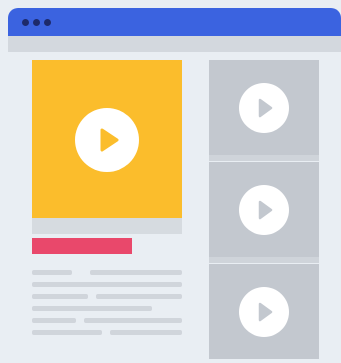 The width and height of the screenshot is (341, 363). What do you see at coordinates (82, 246) in the screenshot?
I see `video-title-highlight` at bounding box center [82, 246].